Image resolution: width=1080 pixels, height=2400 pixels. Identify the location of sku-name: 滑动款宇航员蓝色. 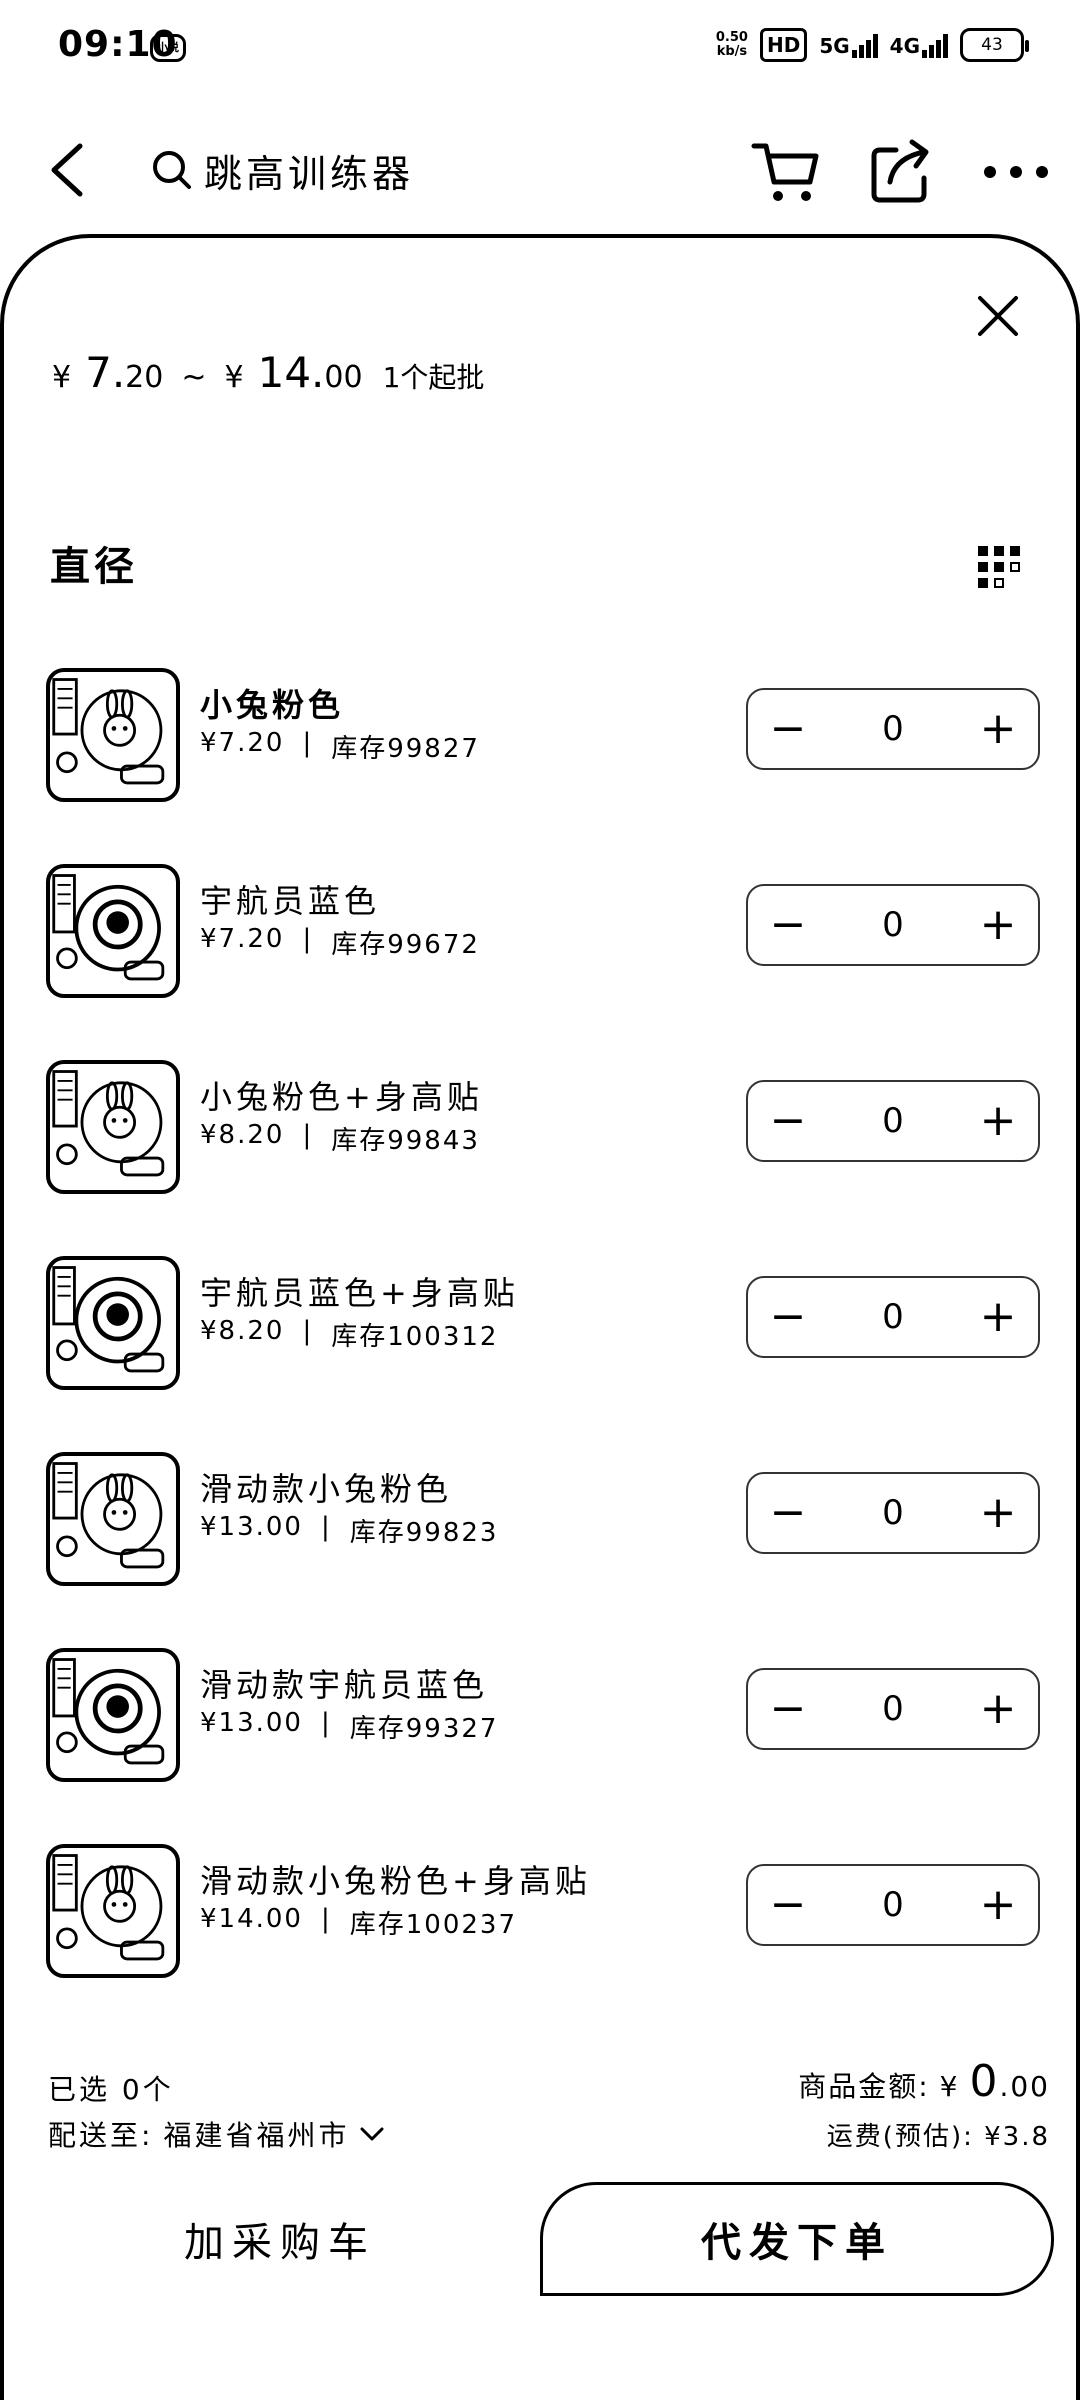
(344, 1685).